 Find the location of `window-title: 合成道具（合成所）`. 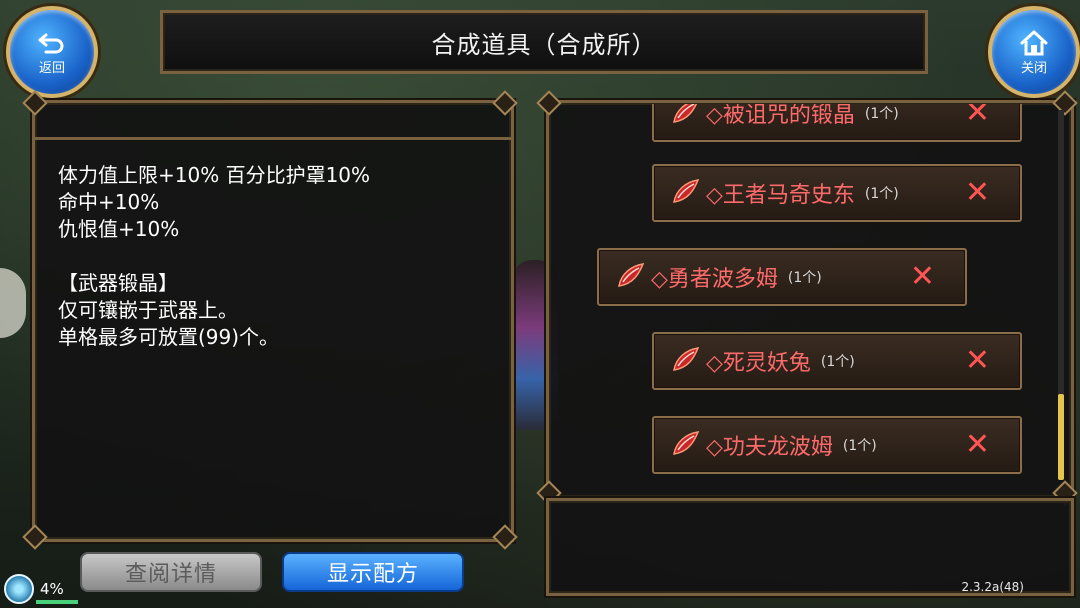

window-title: 合成道具（合成所） is located at coordinates (544, 44).